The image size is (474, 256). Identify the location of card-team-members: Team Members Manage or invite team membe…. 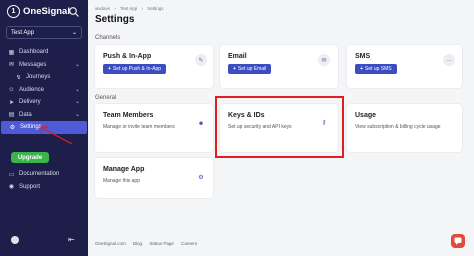
(154, 128).